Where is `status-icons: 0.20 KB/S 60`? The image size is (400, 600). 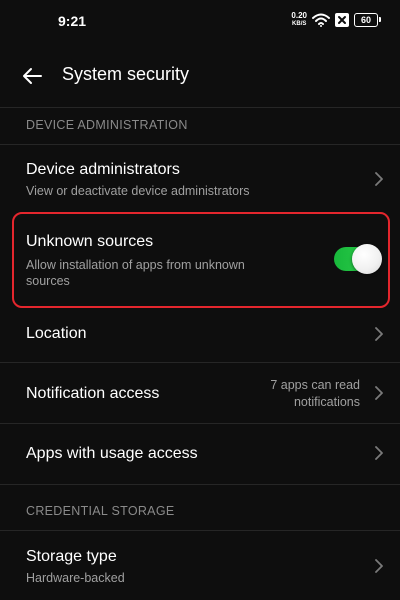 status-icons: 0.20 KB/S 60 is located at coordinates (336, 20).